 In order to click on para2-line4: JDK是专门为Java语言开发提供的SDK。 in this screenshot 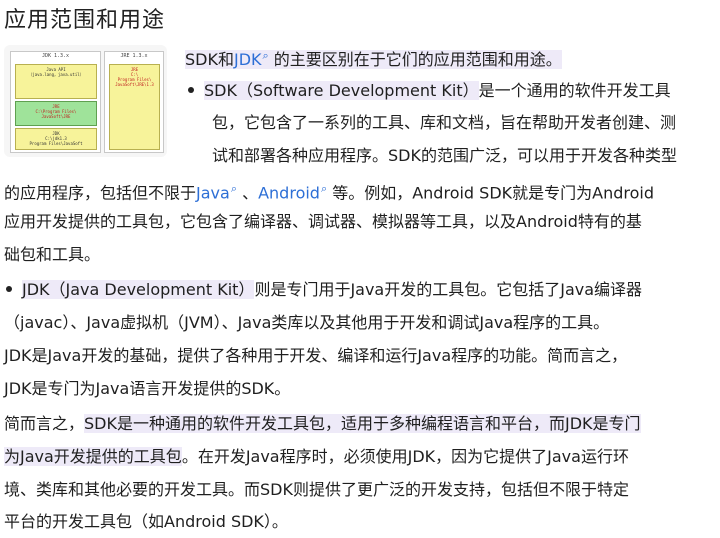, I will do `click(147, 388)`.